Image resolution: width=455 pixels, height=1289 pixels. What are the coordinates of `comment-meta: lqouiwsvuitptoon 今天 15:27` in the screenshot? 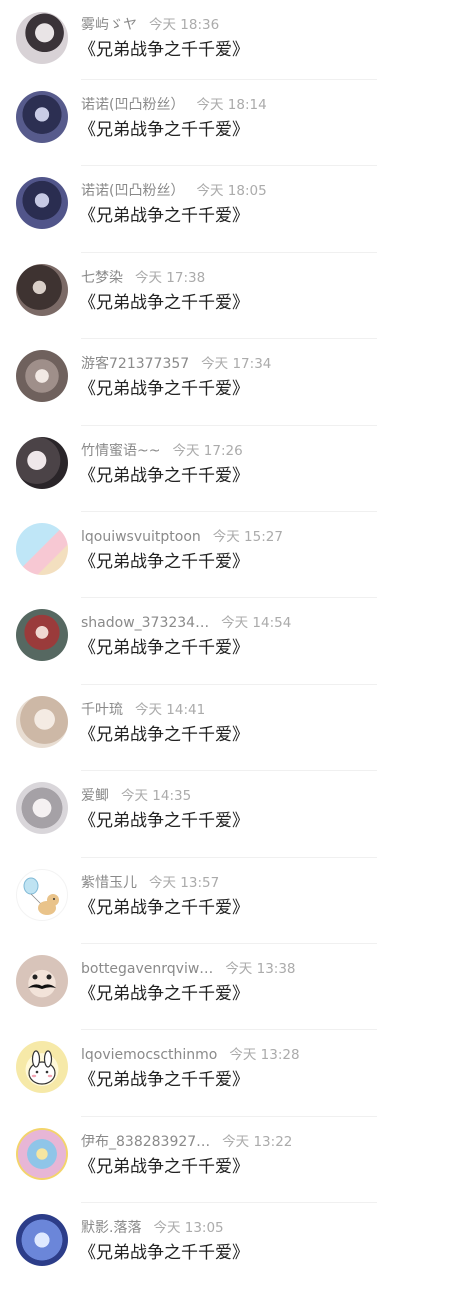 It's located at (182, 537).